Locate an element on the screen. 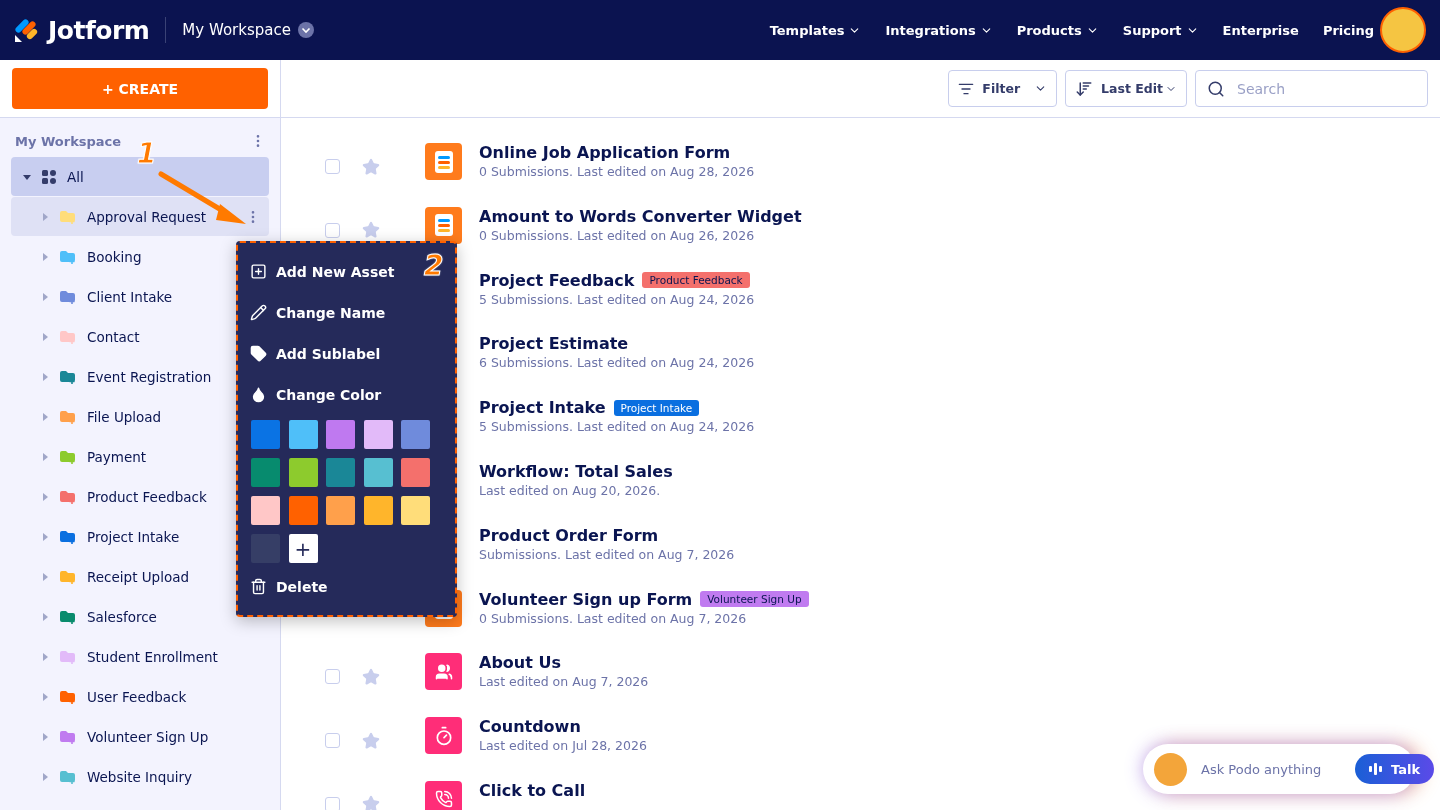  form-meta: 0 Submissions. Last edited on Aug 26, 2026 is located at coordinates (617, 235).